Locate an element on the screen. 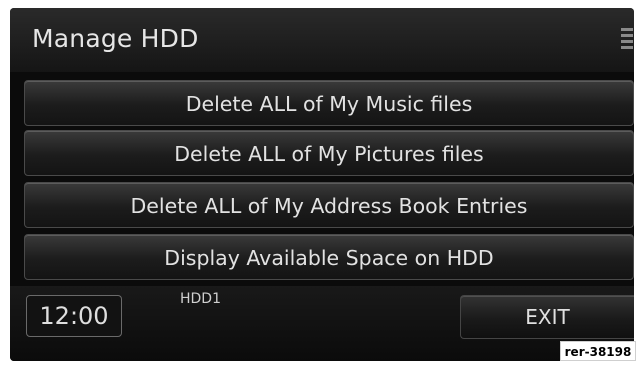 The width and height of the screenshot is (644, 369). display-available-space-button: Display Available Space on HDD is located at coordinates (329, 257).